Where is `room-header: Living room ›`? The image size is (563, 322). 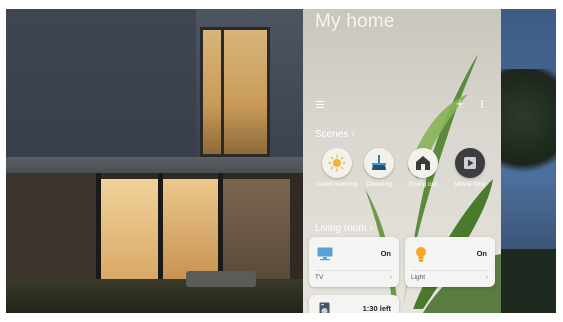
room-header: Living room › is located at coordinates (344, 228).